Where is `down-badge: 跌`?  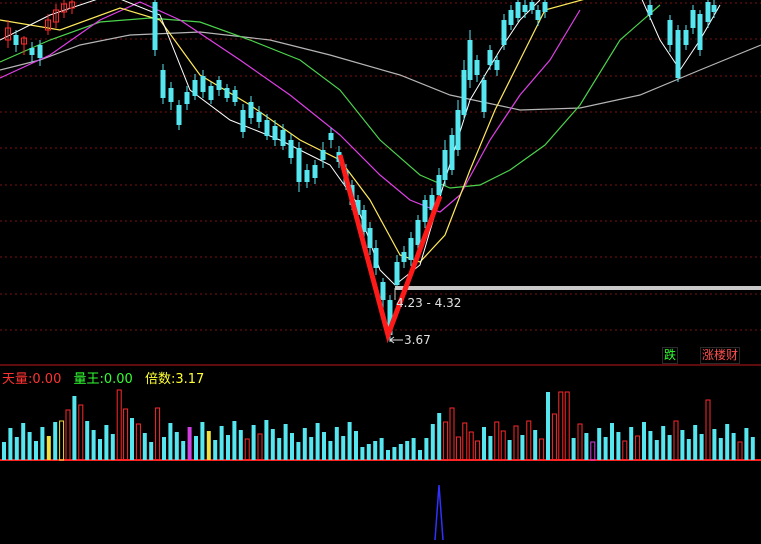
down-badge: 跌 is located at coordinates (670, 355).